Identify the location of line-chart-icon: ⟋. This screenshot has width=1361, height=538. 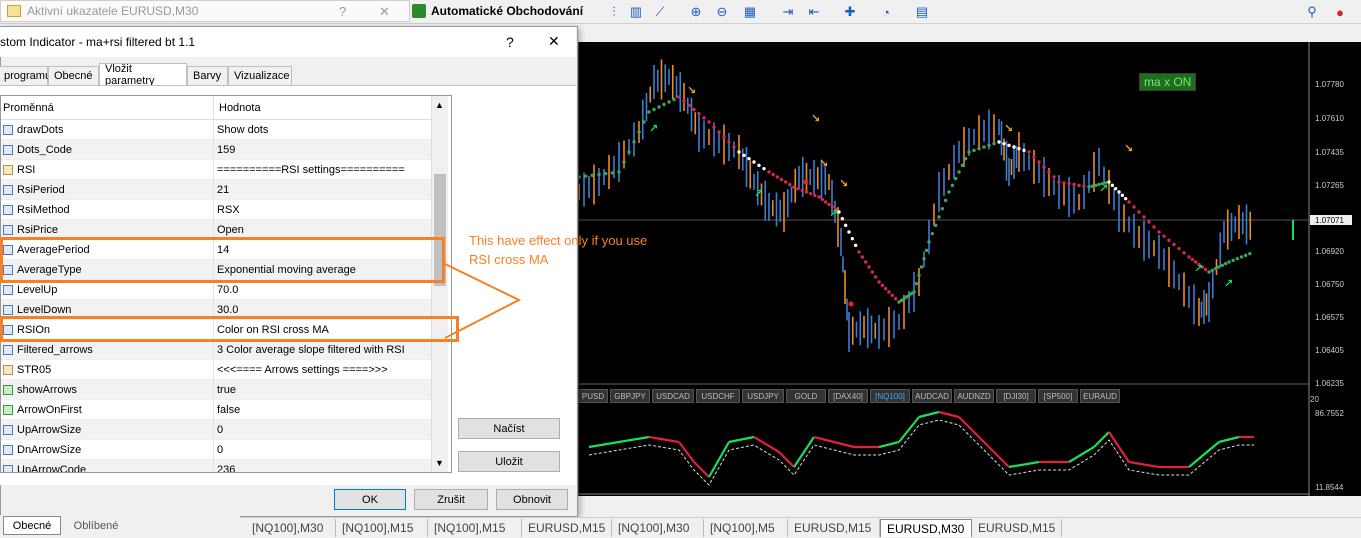
(660, 12).